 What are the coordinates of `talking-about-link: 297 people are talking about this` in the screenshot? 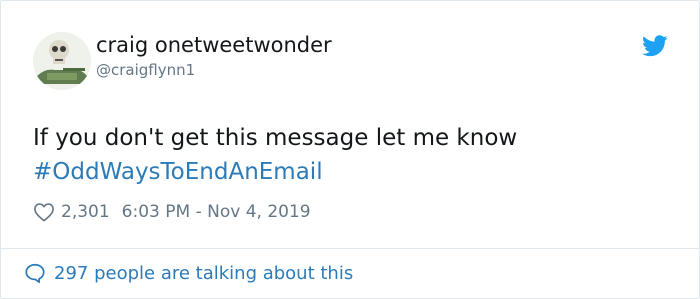 It's located at (188, 273).